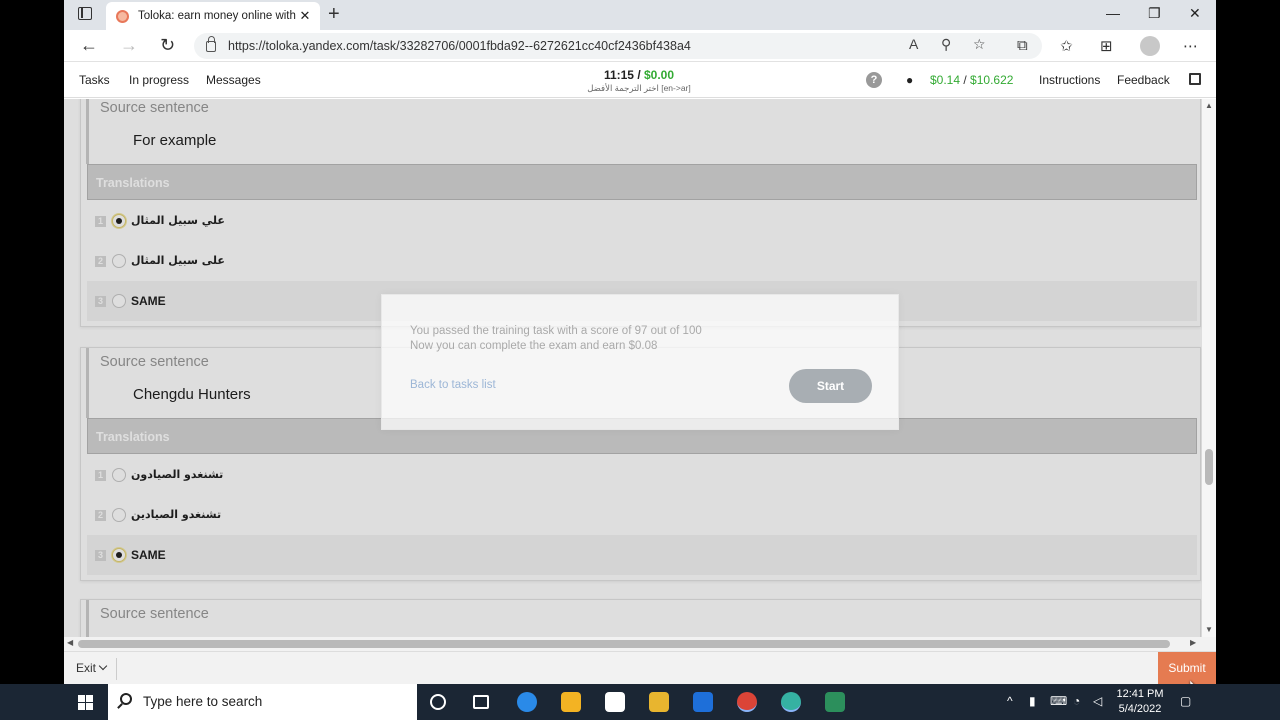 Image resolution: width=1280 pixels, height=720 pixels. What do you see at coordinates (945, 80) in the screenshot?
I see `balance-today: $0.14` at bounding box center [945, 80].